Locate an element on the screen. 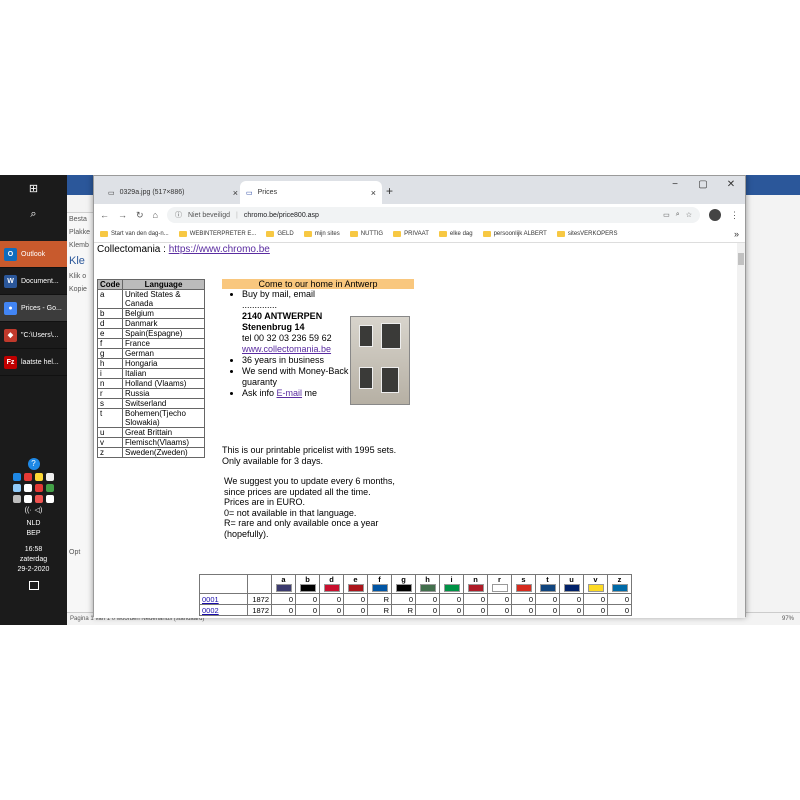 The width and height of the screenshot is (800, 800). site-link: https://www.chromo.be is located at coordinates (219, 249).